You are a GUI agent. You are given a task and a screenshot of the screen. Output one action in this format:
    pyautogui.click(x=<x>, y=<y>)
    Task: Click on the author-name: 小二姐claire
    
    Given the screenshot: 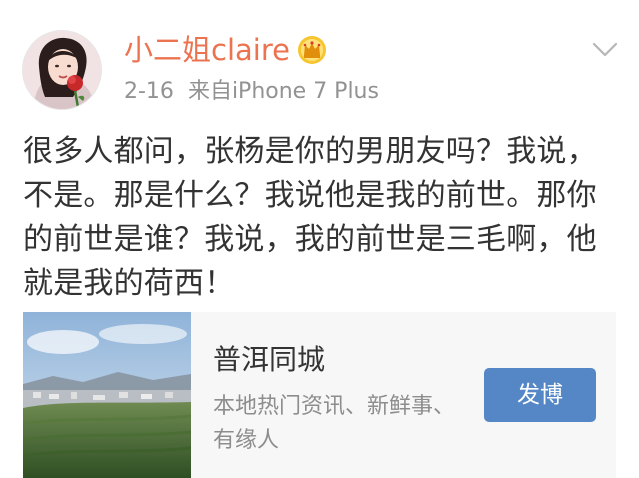 What is the action you would take?
    pyautogui.click(x=207, y=50)
    